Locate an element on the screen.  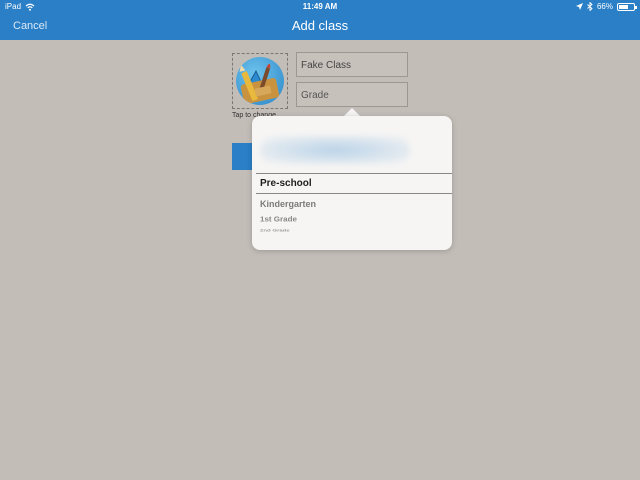
class-photo-button is located at coordinates (260, 81).